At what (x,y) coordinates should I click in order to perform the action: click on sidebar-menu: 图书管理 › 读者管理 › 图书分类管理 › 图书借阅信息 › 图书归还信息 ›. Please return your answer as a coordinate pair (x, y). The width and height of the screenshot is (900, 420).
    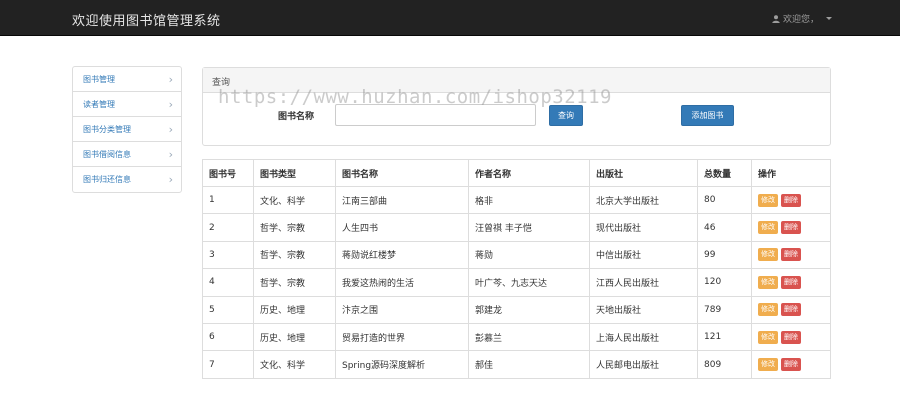
    Looking at the image, I should click on (127, 129).